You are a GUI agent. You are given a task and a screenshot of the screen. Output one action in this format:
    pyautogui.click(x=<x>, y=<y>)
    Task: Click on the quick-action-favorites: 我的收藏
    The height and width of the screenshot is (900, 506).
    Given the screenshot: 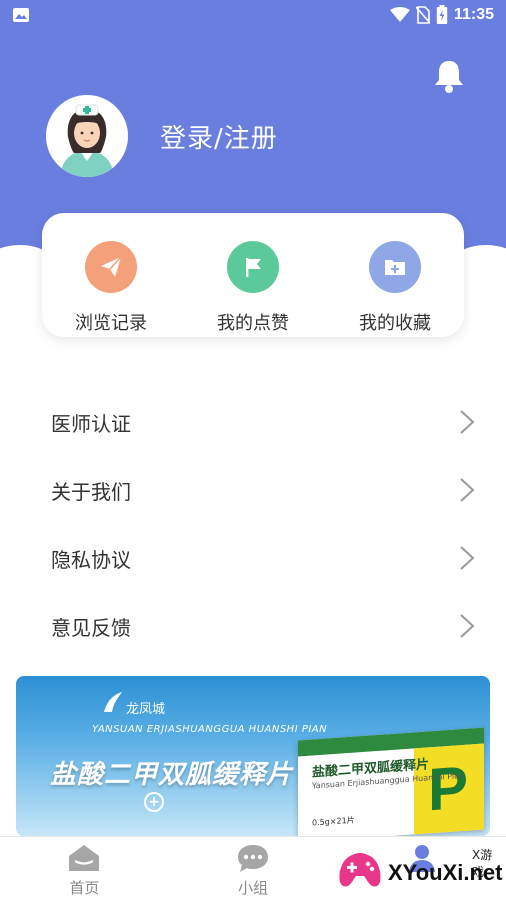 What is the action you would take?
    pyautogui.click(x=395, y=275)
    